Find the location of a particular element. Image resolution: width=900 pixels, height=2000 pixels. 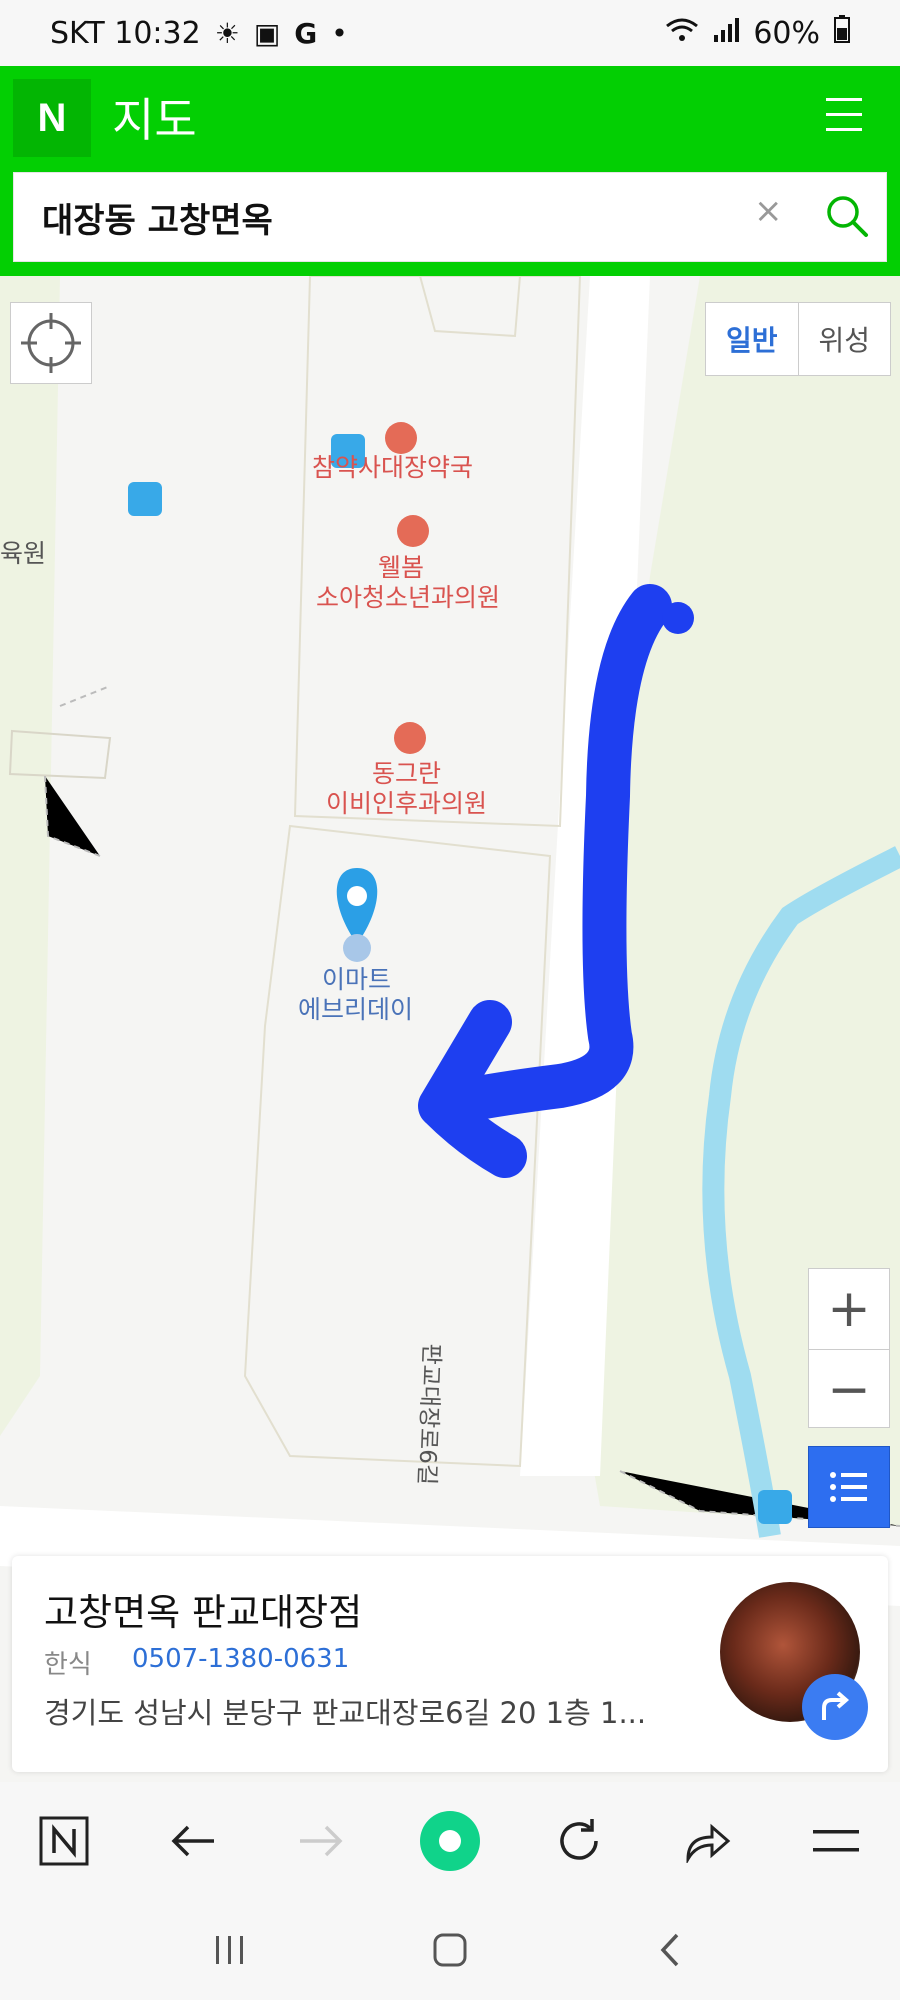

directions-button is located at coordinates (835, 1707).